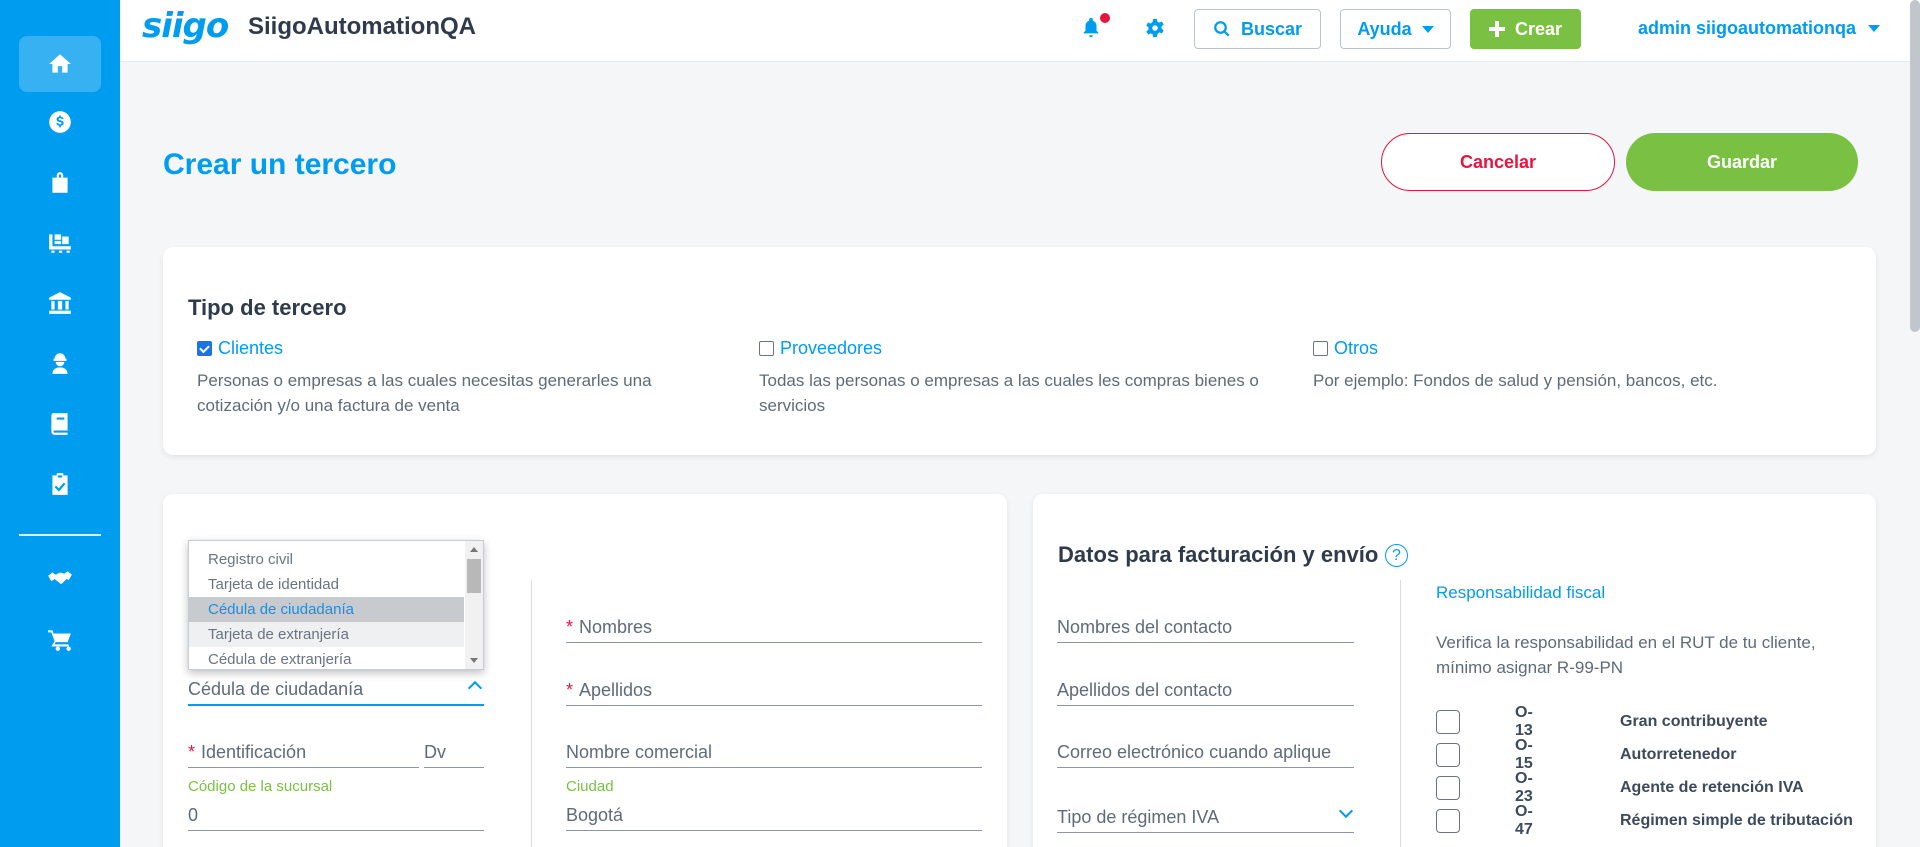 This screenshot has width=1920, height=847. Describe the element at coordinates (260, 786) in the screenshot. I see `branch-label: Código de la sucursal` at that location.